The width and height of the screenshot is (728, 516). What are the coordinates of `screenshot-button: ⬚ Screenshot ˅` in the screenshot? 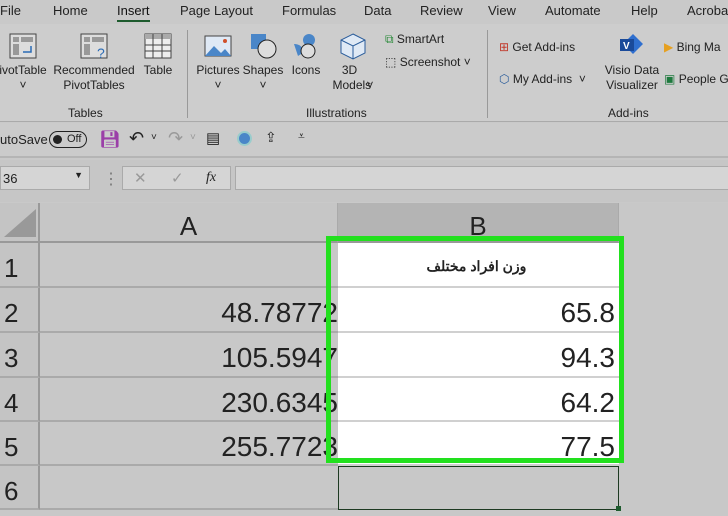 It's located at (428, 62).